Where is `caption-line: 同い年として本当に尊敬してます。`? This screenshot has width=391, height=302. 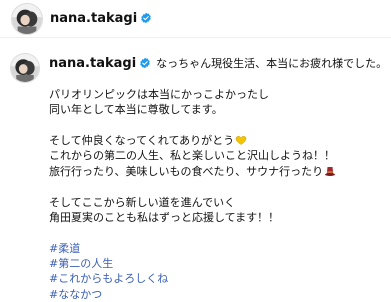
caption-line: 同い年として本当に尊敬してます。 is located at coordinates (136, 110).